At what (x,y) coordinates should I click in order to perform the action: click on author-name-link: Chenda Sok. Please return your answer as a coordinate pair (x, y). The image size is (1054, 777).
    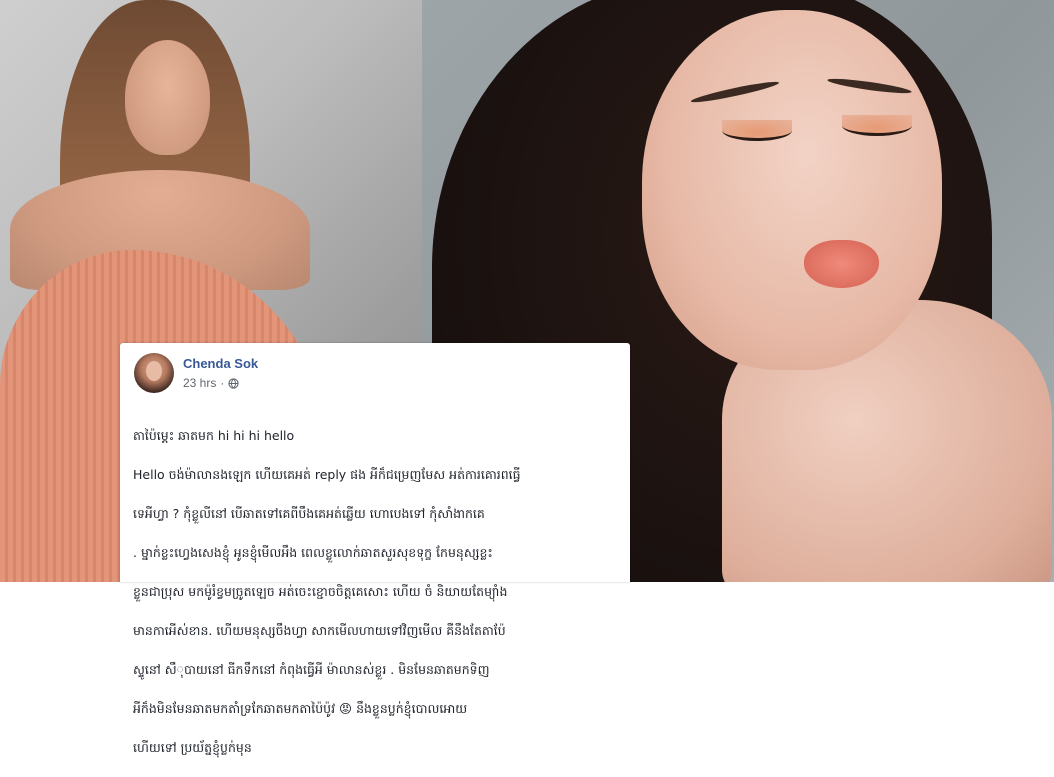
    Looking at the image, I should click on (220, 363).